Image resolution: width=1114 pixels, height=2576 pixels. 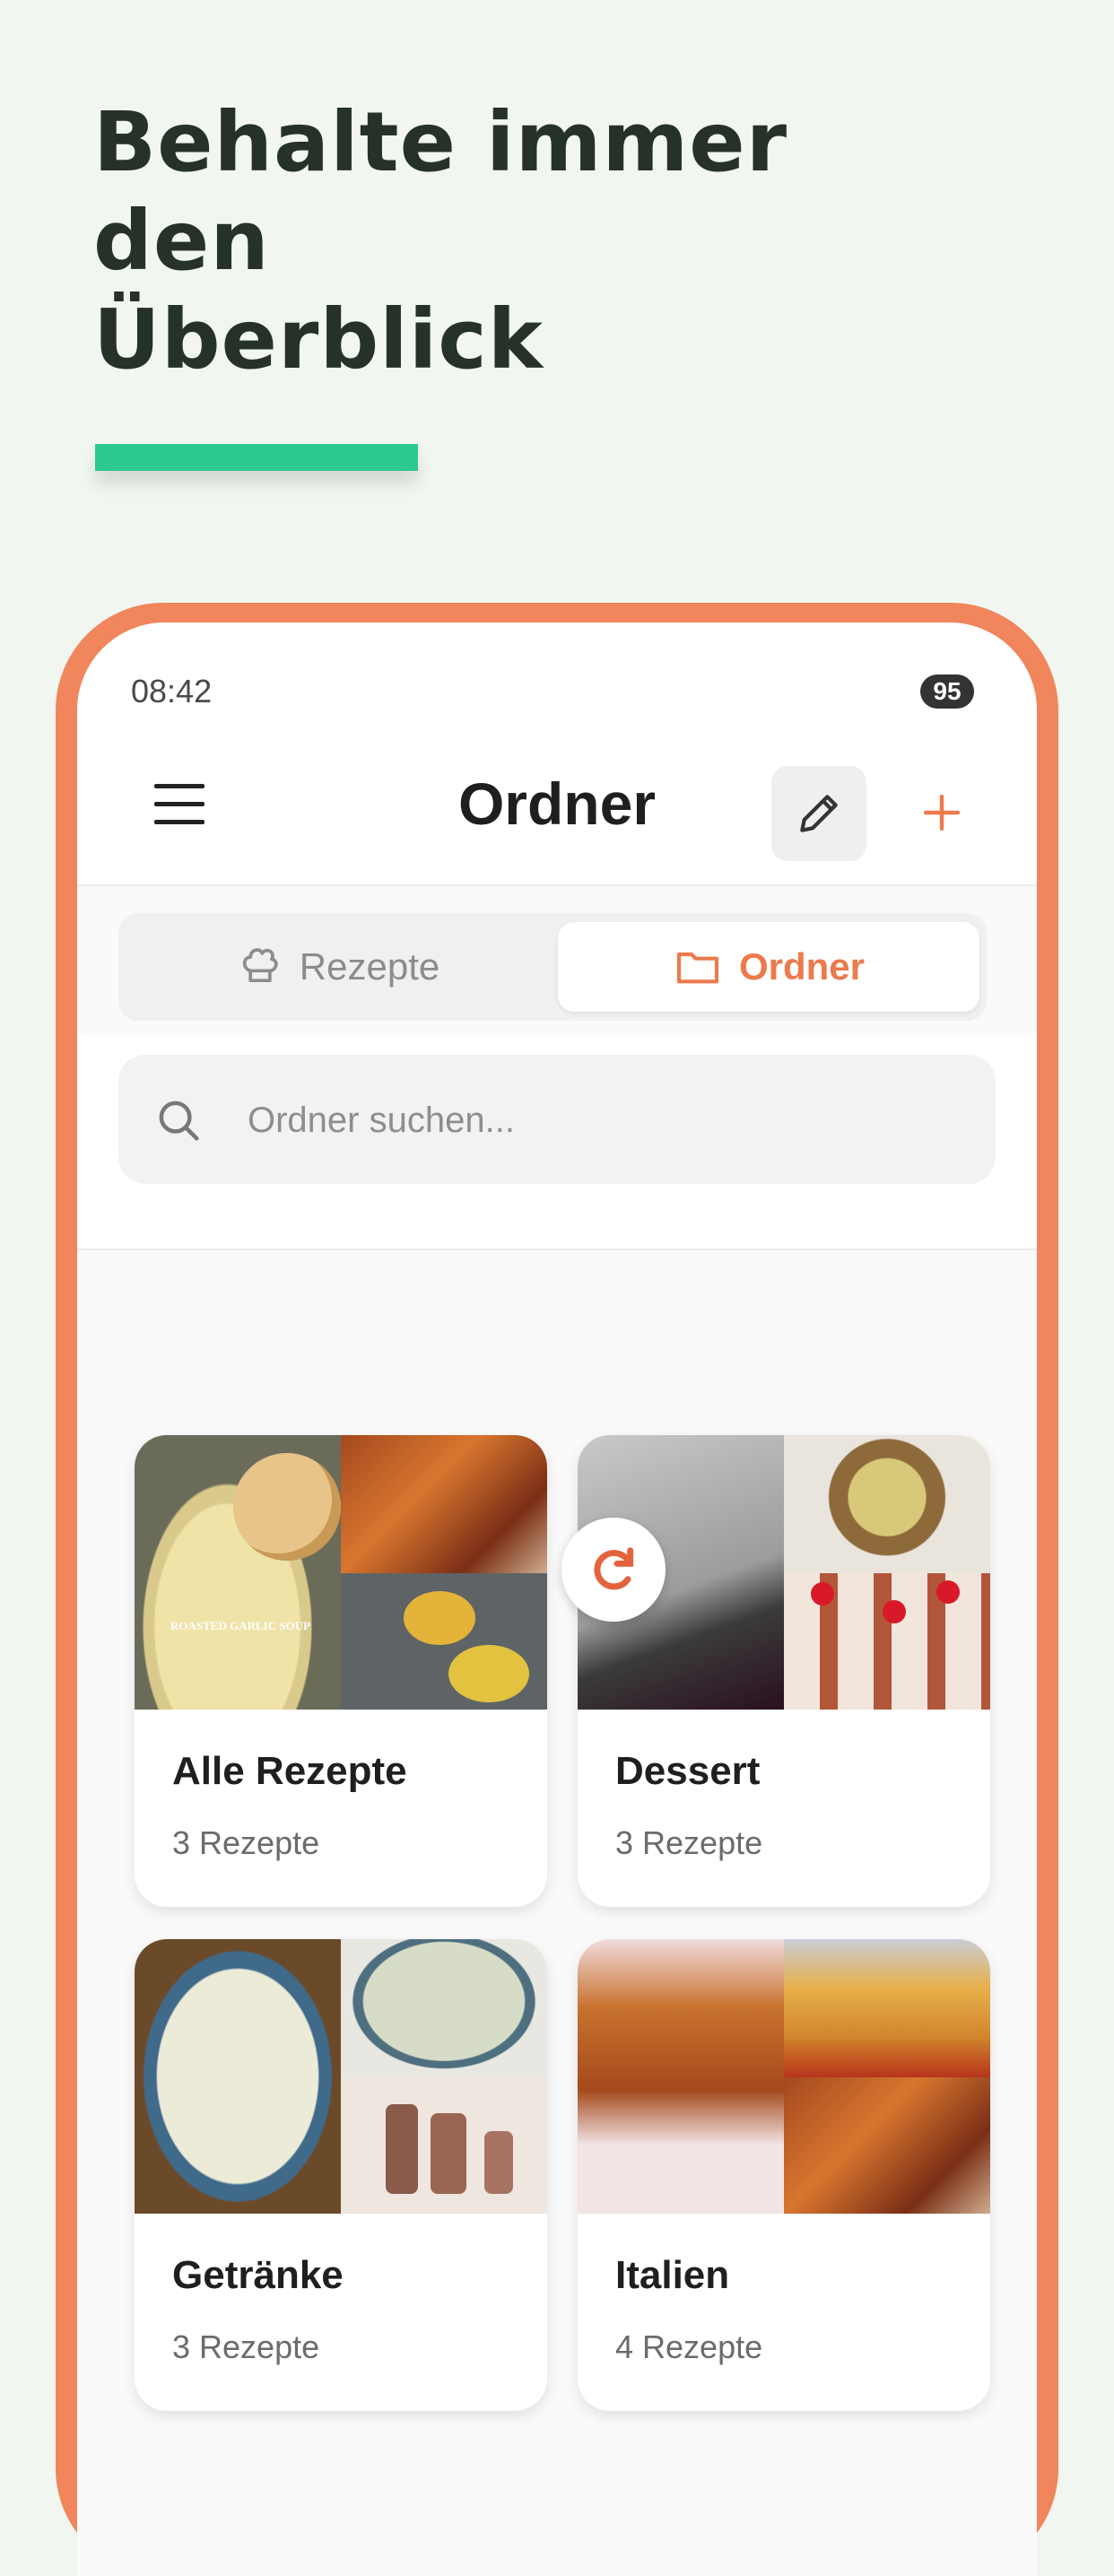 I want to click on add-button, so click(x=942, y=813).